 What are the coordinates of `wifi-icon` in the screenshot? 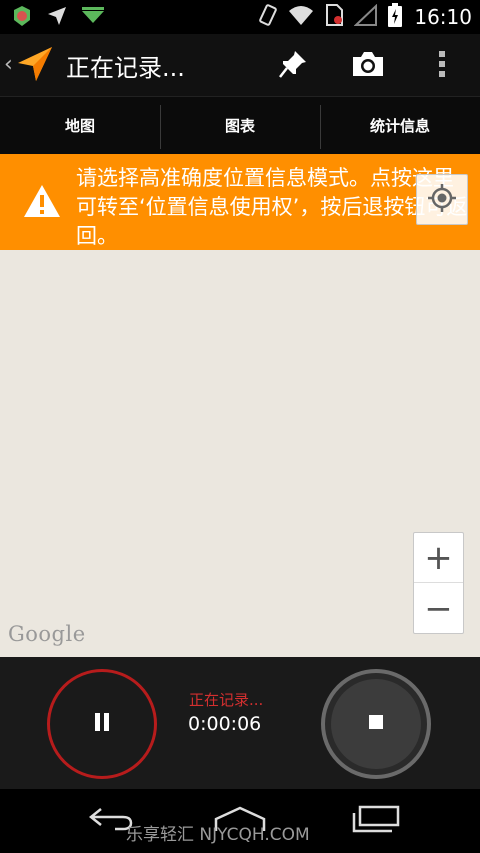 It's located at (301, 17).